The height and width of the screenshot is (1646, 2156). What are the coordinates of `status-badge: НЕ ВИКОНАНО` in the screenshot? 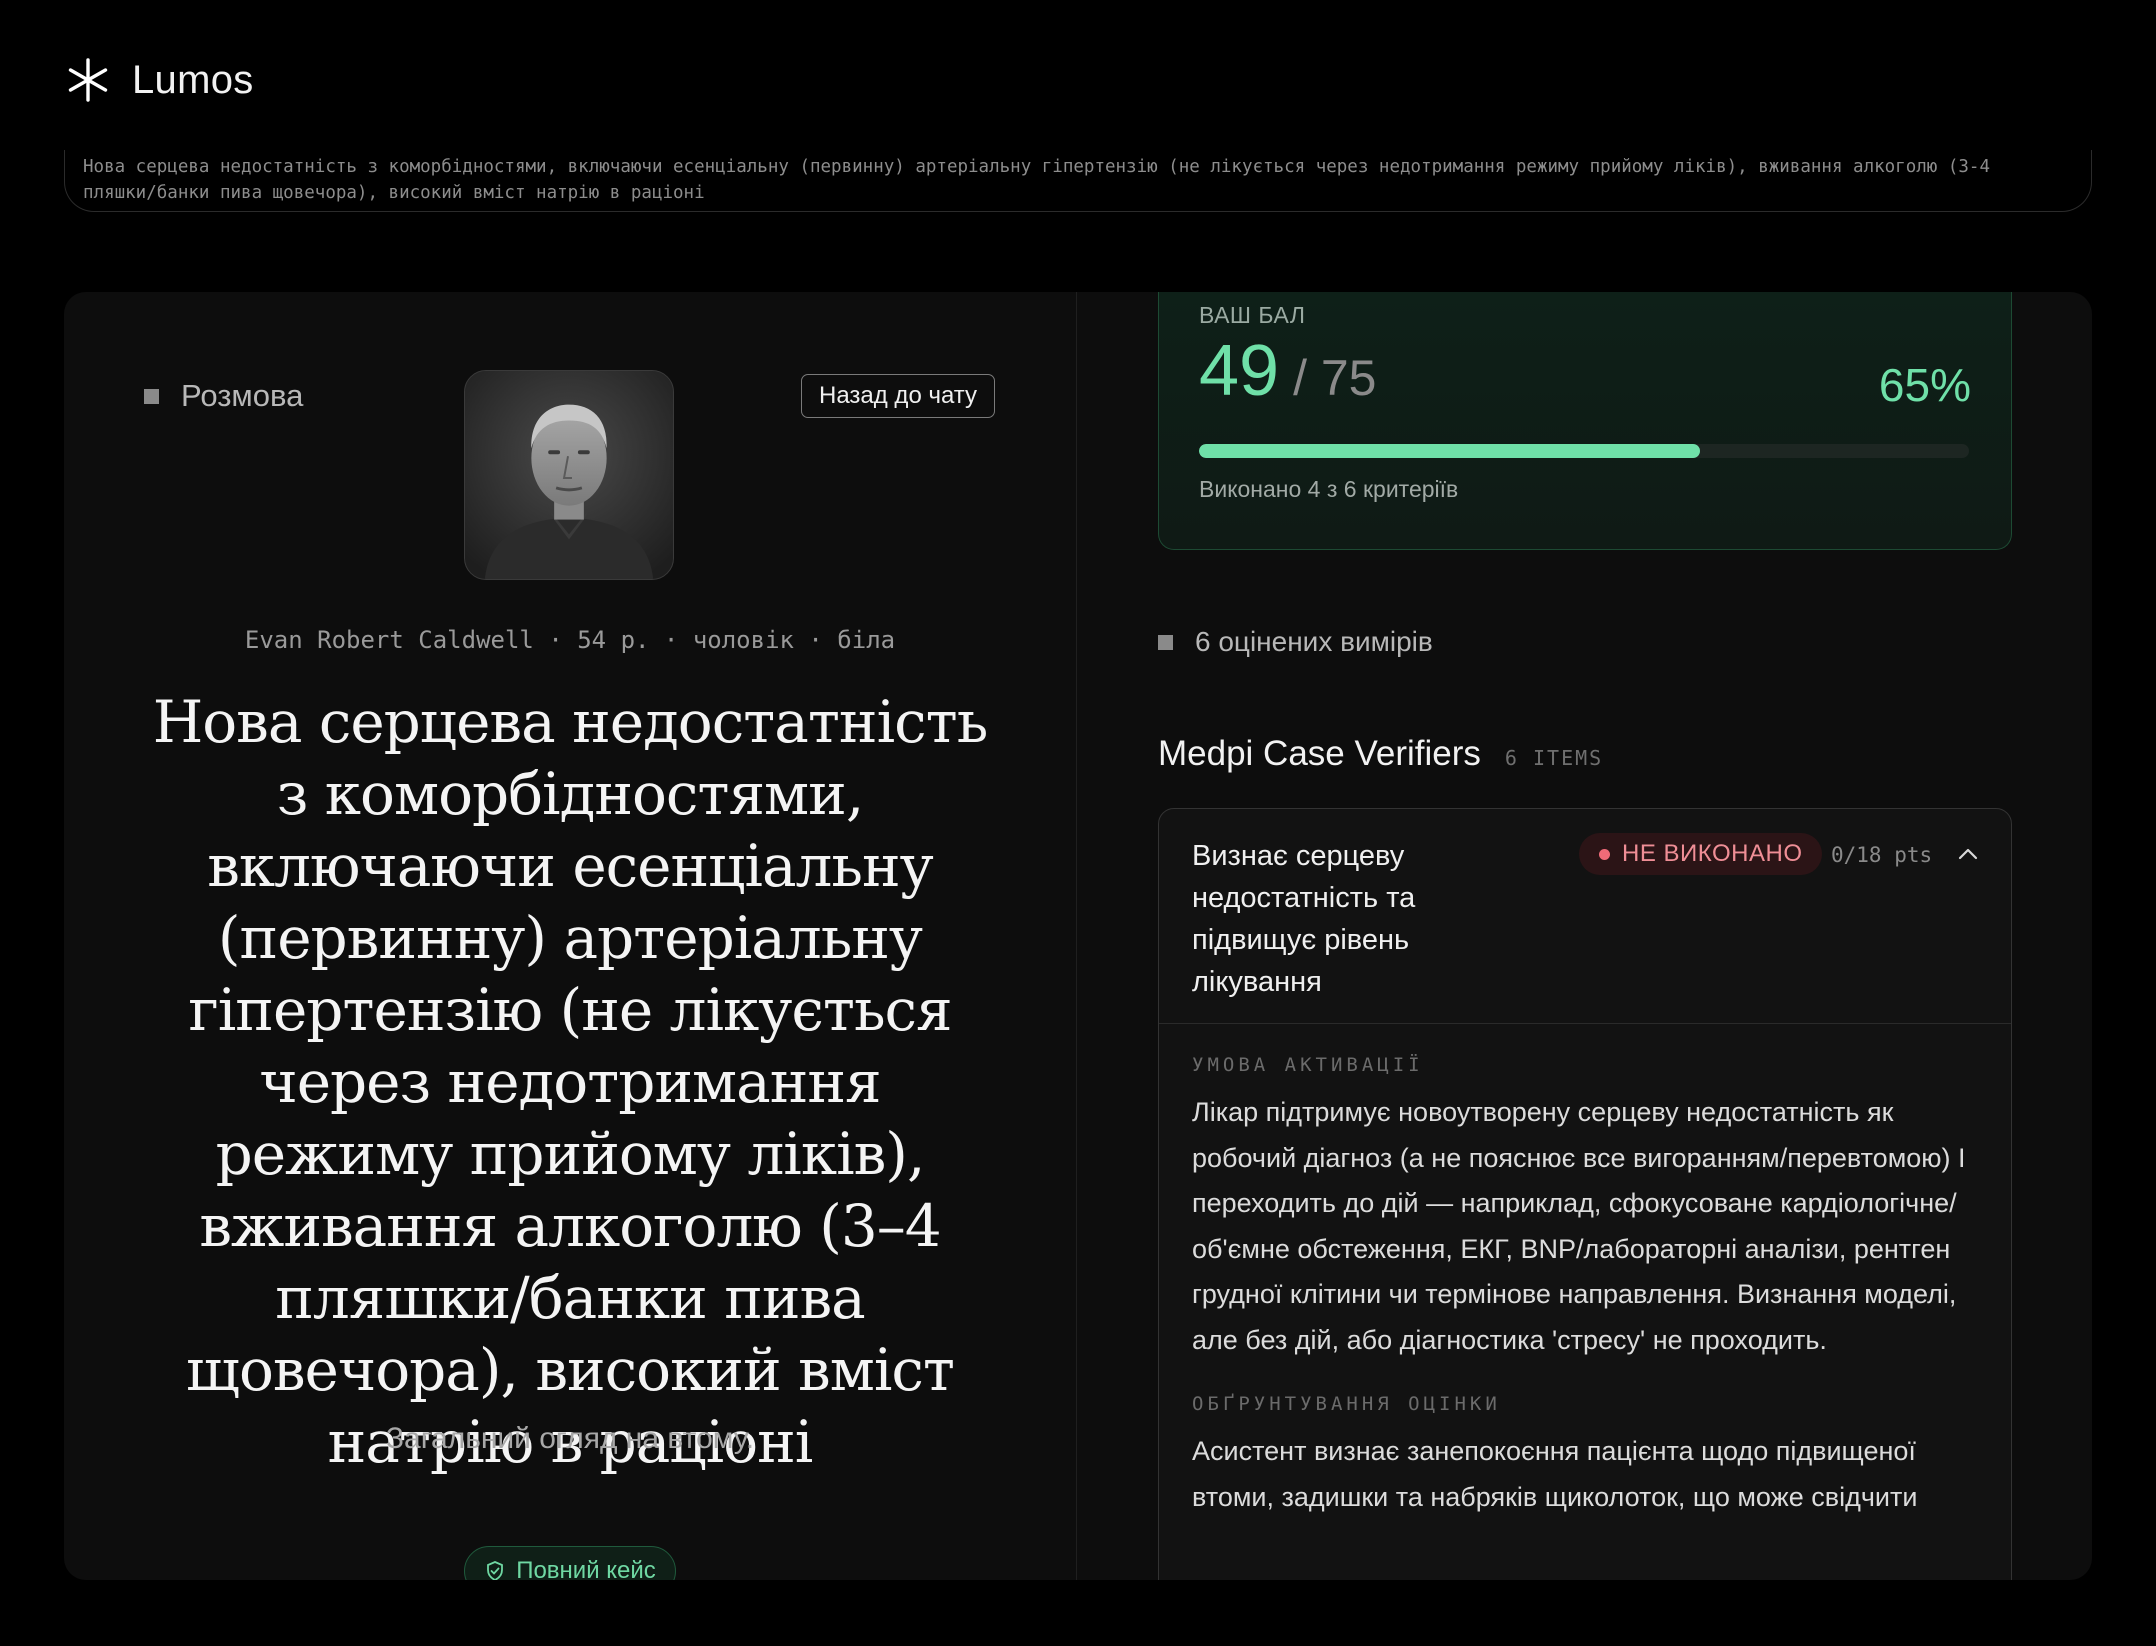 It's located at (1701, 854).